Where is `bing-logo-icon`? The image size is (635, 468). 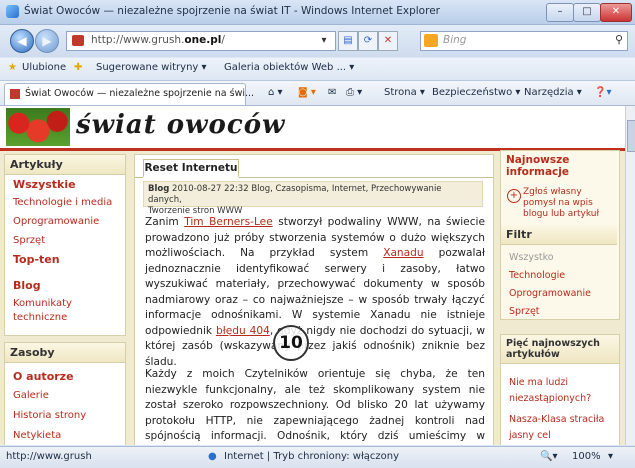
bing-logo-icon is located at coordinates (431, 40).